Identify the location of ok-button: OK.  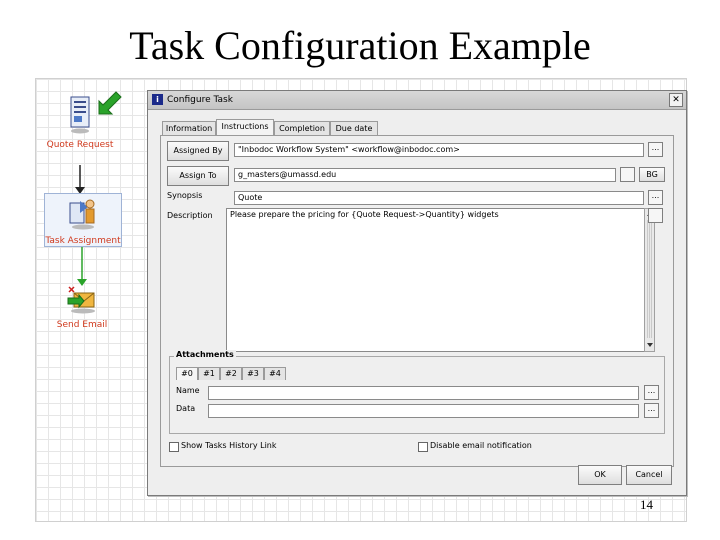
(600, 475).